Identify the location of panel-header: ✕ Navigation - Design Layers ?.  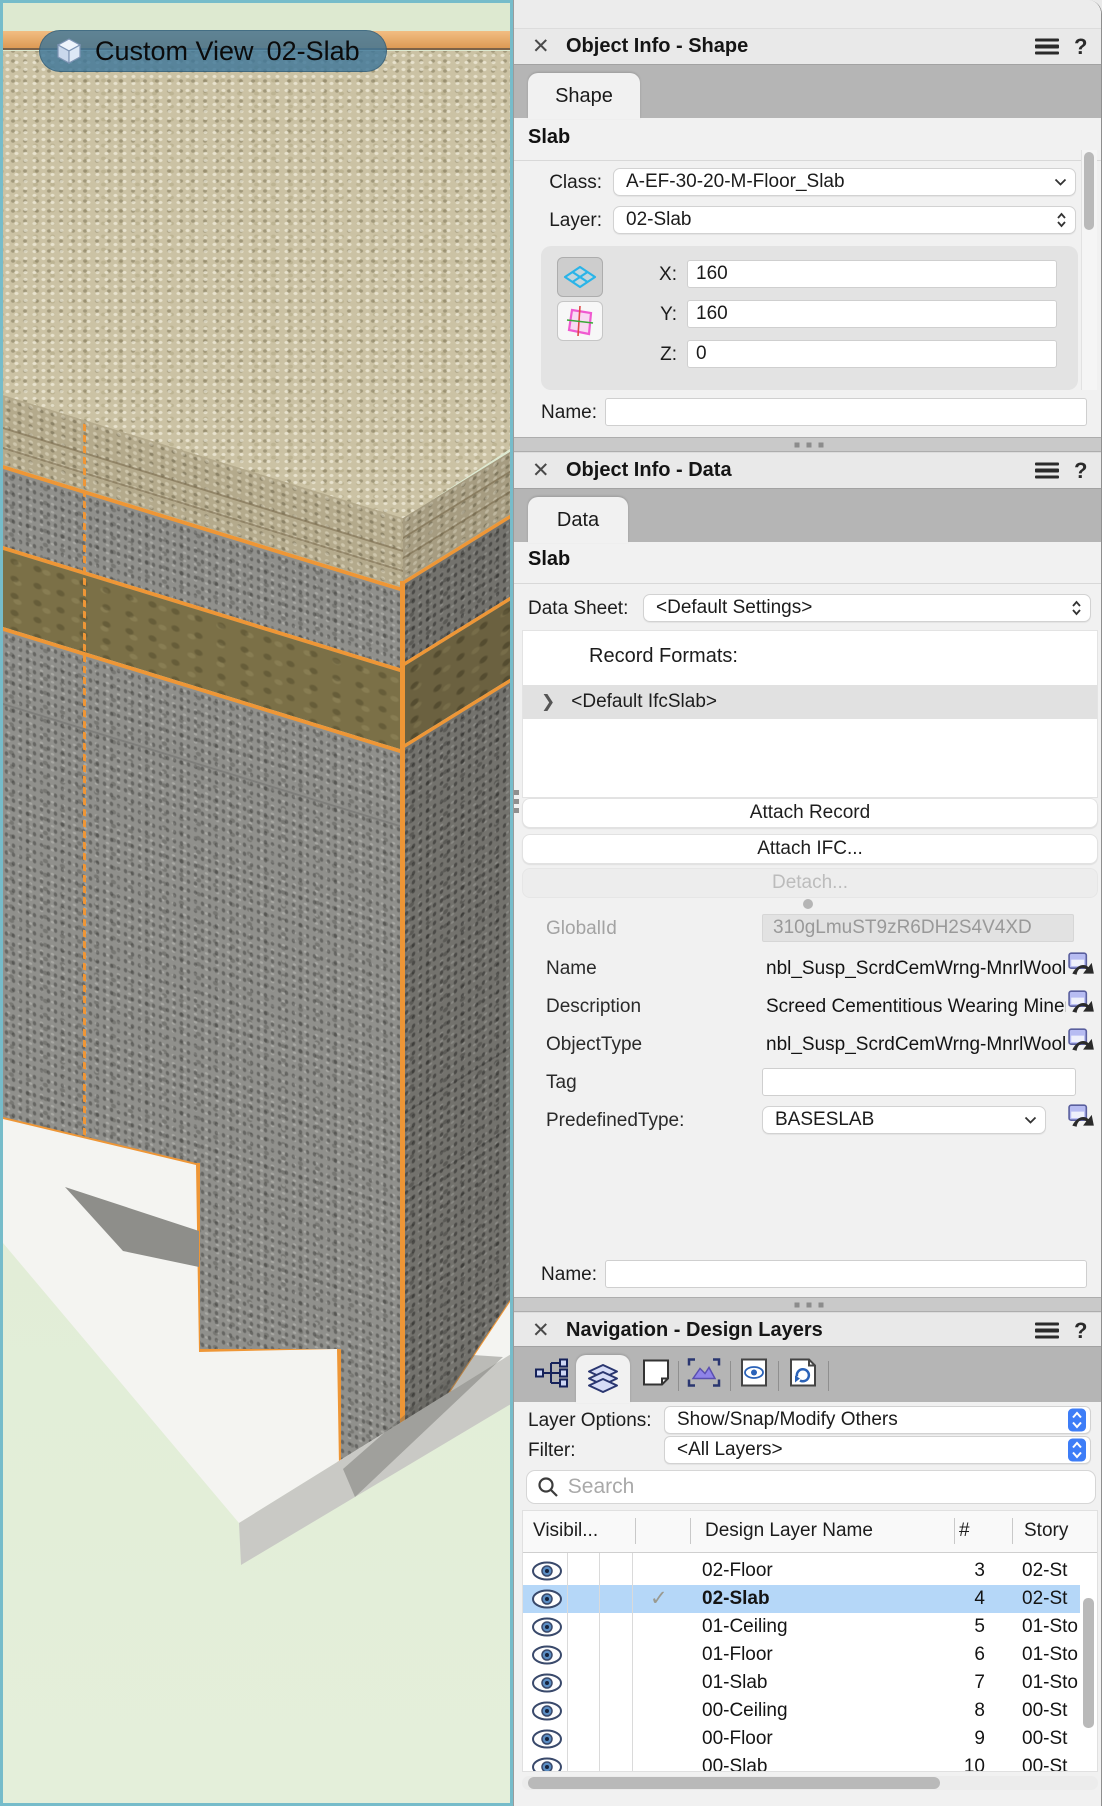
(807, 1330).